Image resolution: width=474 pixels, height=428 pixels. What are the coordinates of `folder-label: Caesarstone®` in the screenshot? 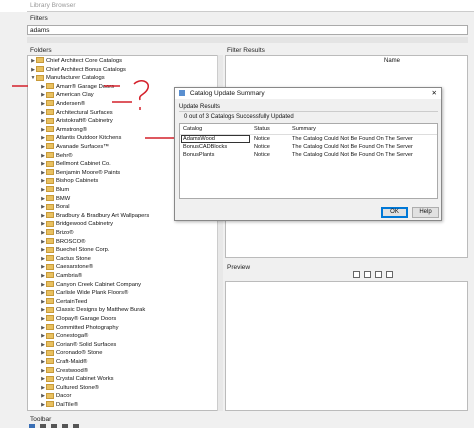 It's located at (75, 267).